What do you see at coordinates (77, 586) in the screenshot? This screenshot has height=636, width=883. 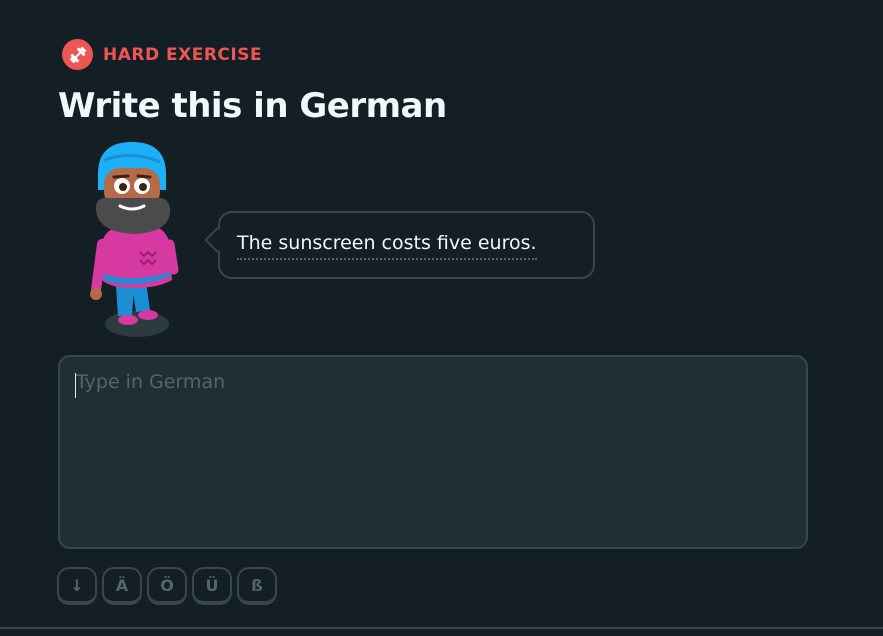 I see `collapse-keys-button: ↓` at bounding box center [77, 586].